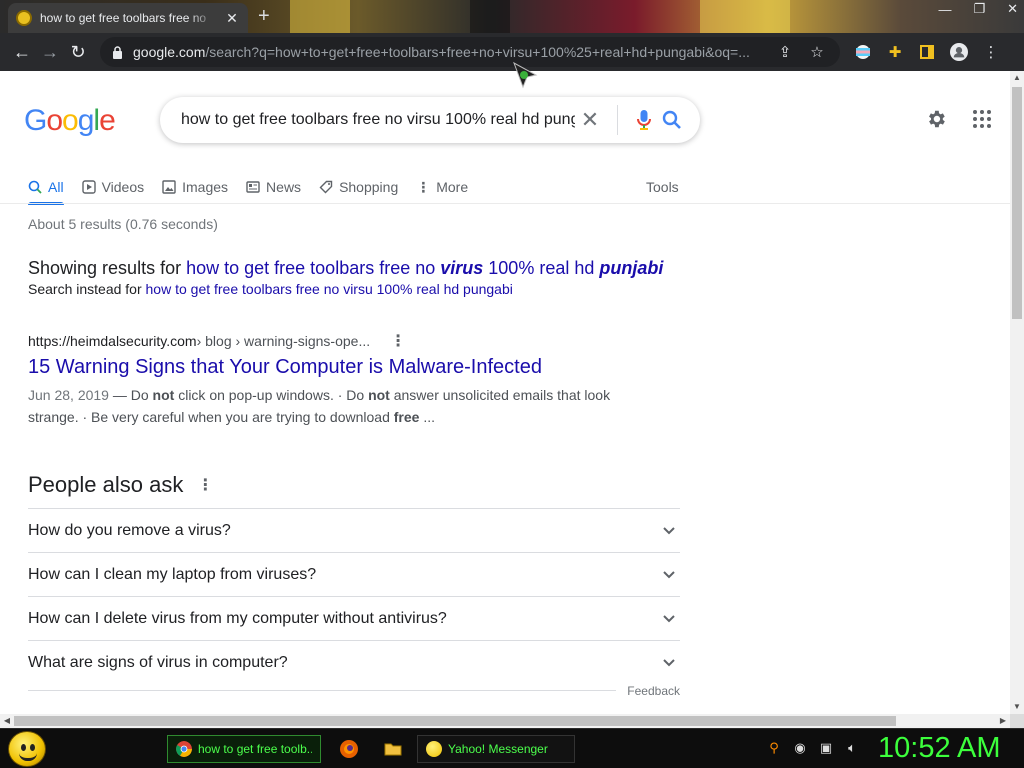  Describe the element at coordinates (78, 52) in the screenshot. I see `reload-icon: ↻` at that location.